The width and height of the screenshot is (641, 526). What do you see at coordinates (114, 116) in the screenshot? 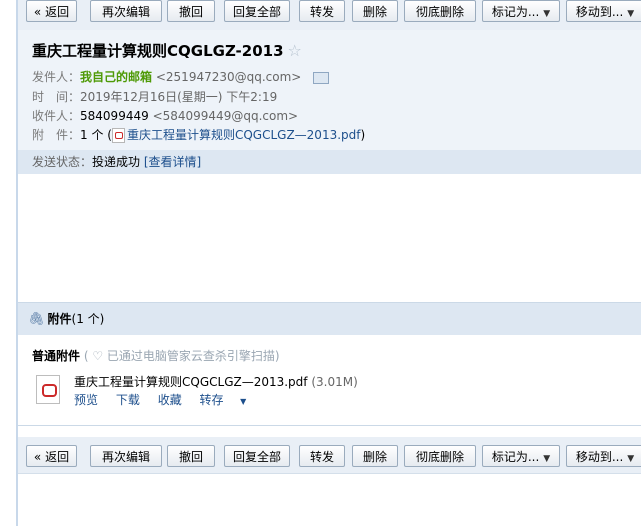
I see `recipient-name: 584099449` at bounding box center [114, 116].